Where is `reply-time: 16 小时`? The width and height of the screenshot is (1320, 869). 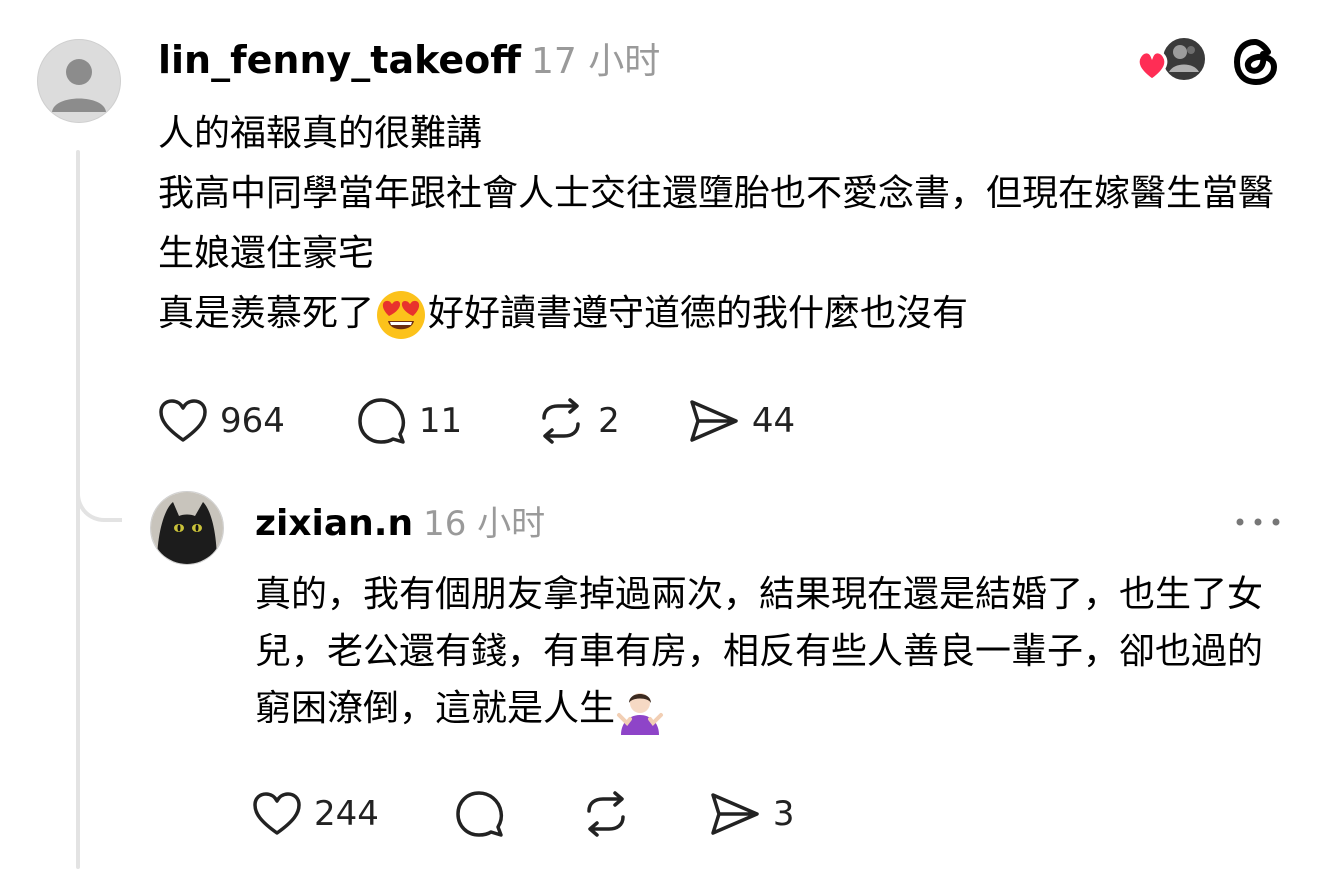 reply-time: 16 小时 is located at coordinates (484, 524).